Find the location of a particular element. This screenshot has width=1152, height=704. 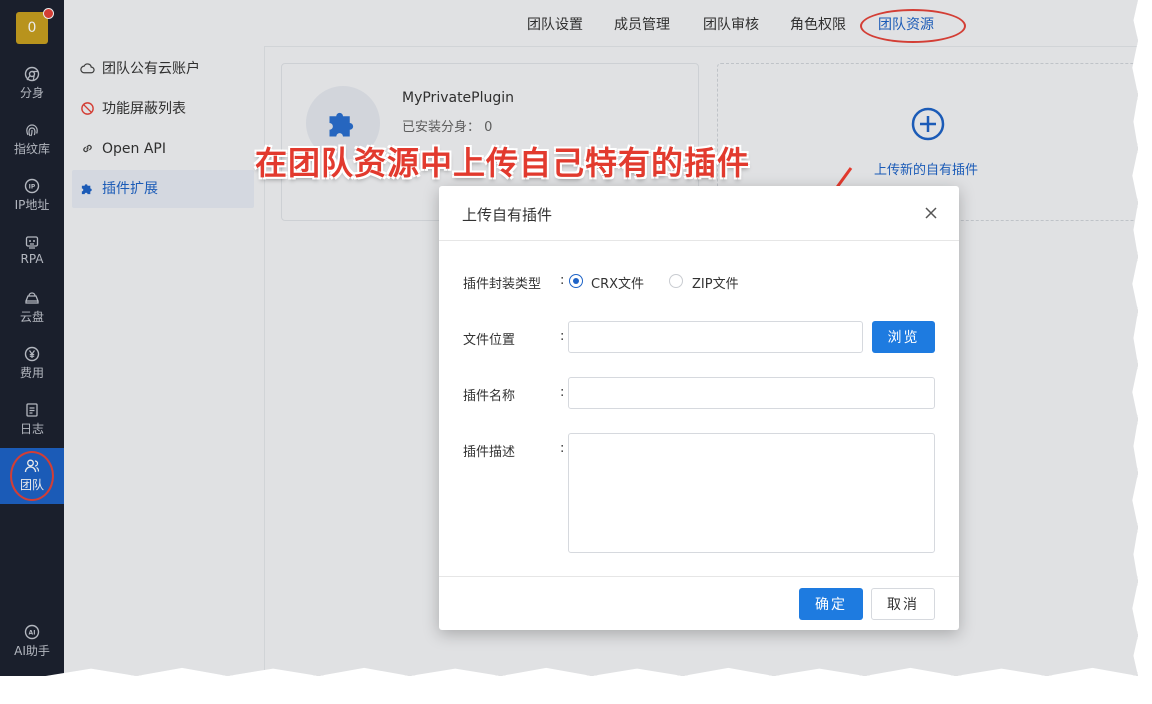

confirm-button: 确定 is located at coordinates (831, 604).